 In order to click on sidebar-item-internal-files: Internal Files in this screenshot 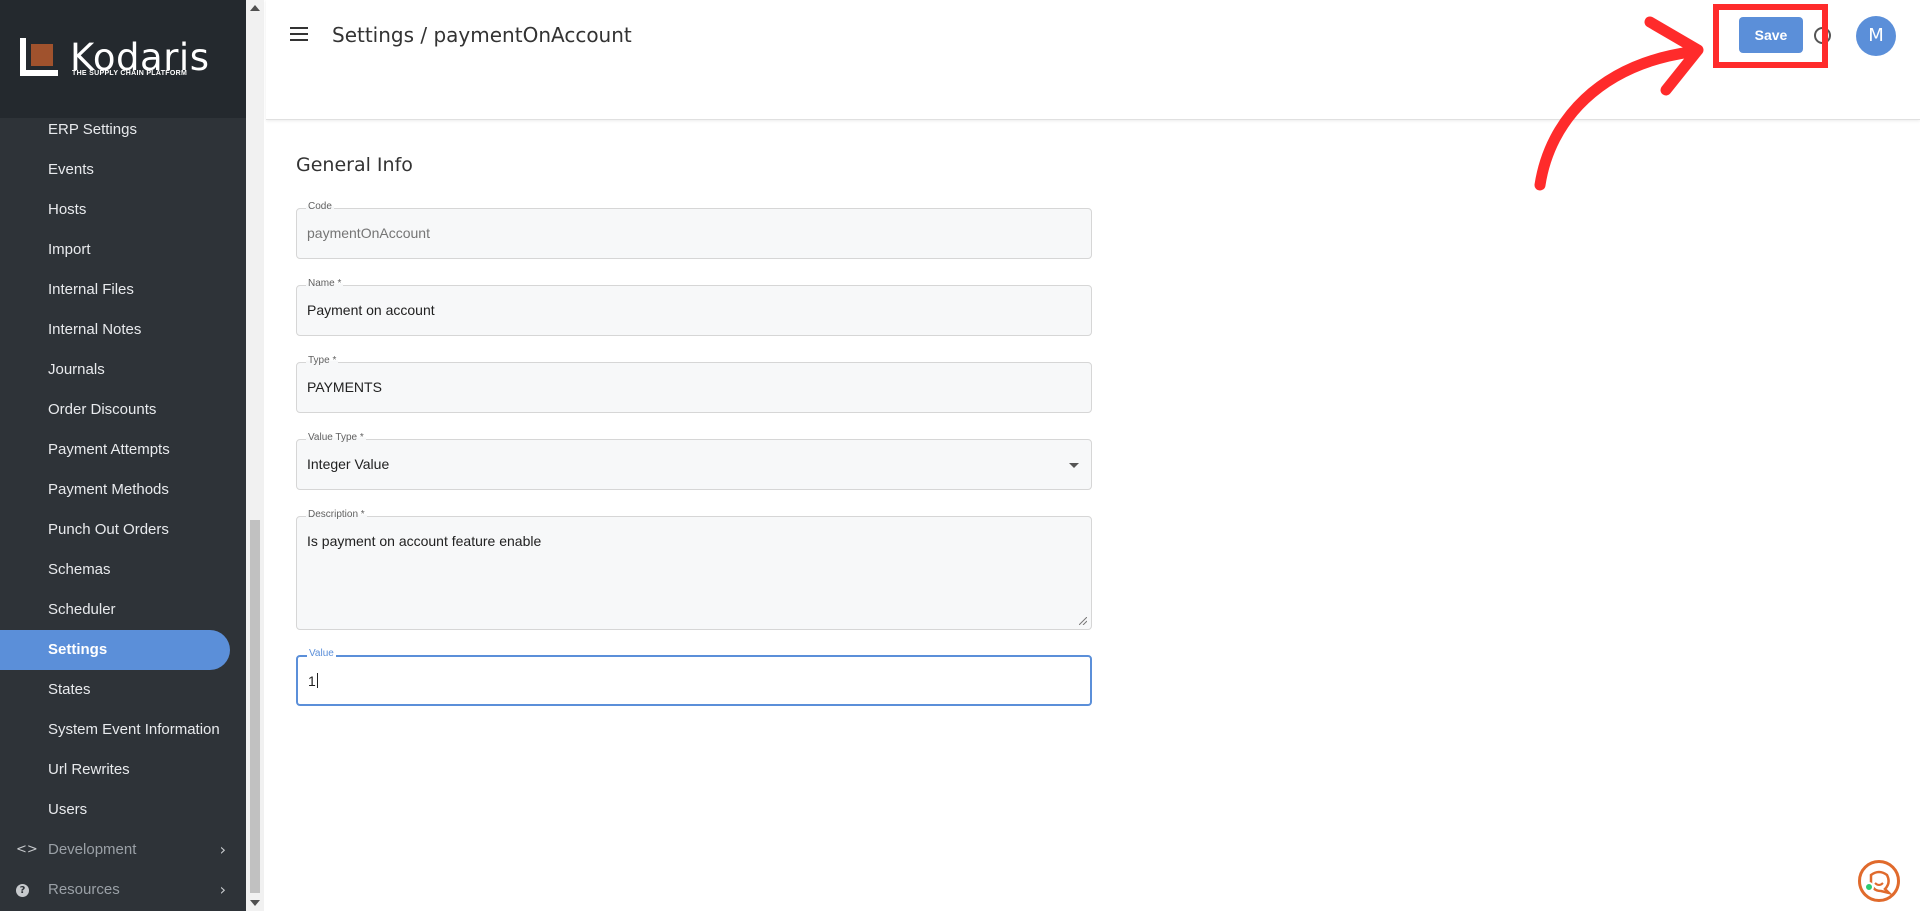, I will do `click(123, 290)`.